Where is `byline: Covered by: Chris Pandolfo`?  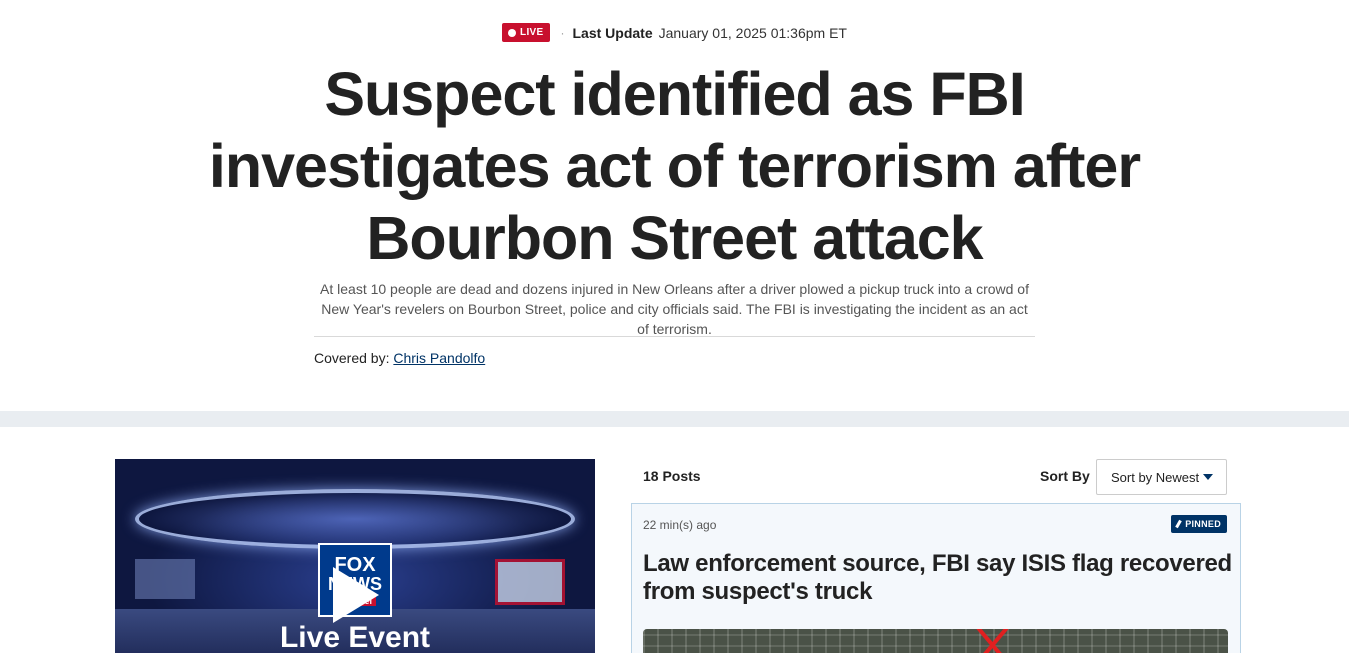 byline: Covered by: Chris Pandolfo is located at coordinates (399, 358).